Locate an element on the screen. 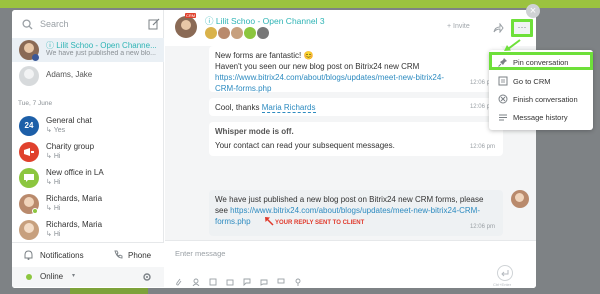 Image resolution: width=600 pixels, height=294 pixels. quick-answer-icon is located at coordinates (247, 282).